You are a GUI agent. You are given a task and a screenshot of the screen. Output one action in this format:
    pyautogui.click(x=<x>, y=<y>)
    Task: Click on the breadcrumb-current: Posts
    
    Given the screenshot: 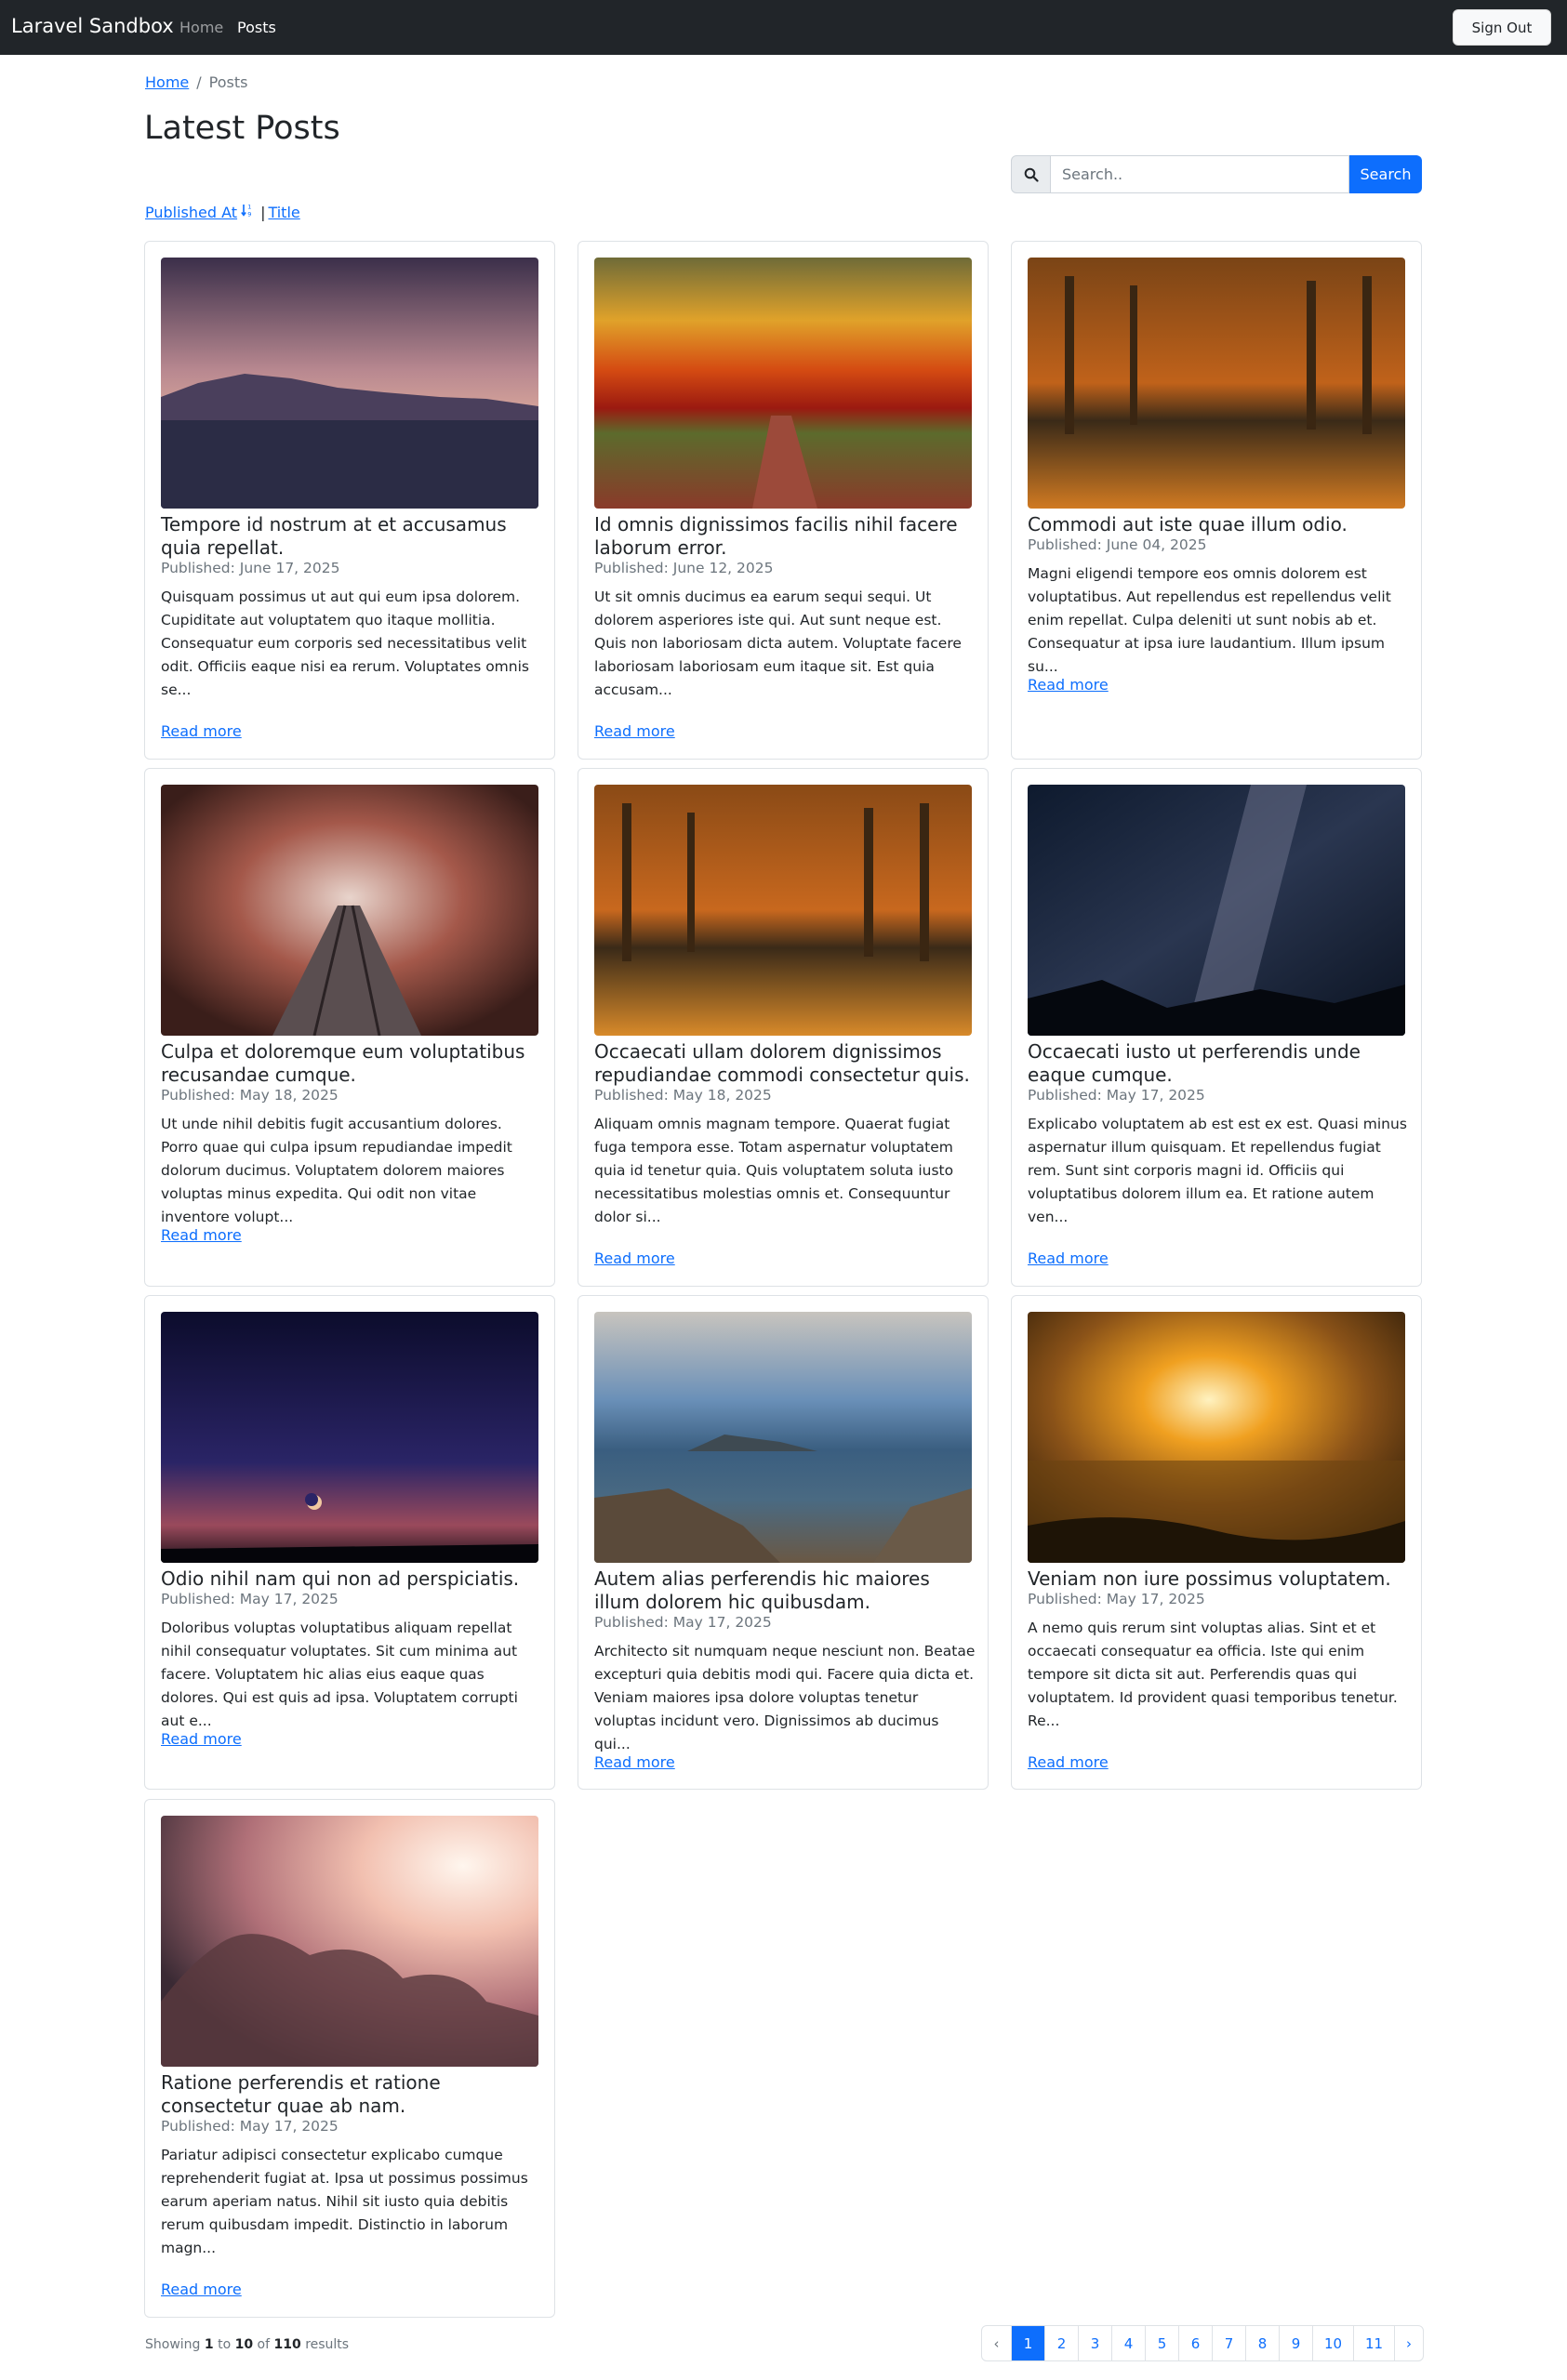 What is the action you would take?
    pyautogui.click(x=228, y=82)
    